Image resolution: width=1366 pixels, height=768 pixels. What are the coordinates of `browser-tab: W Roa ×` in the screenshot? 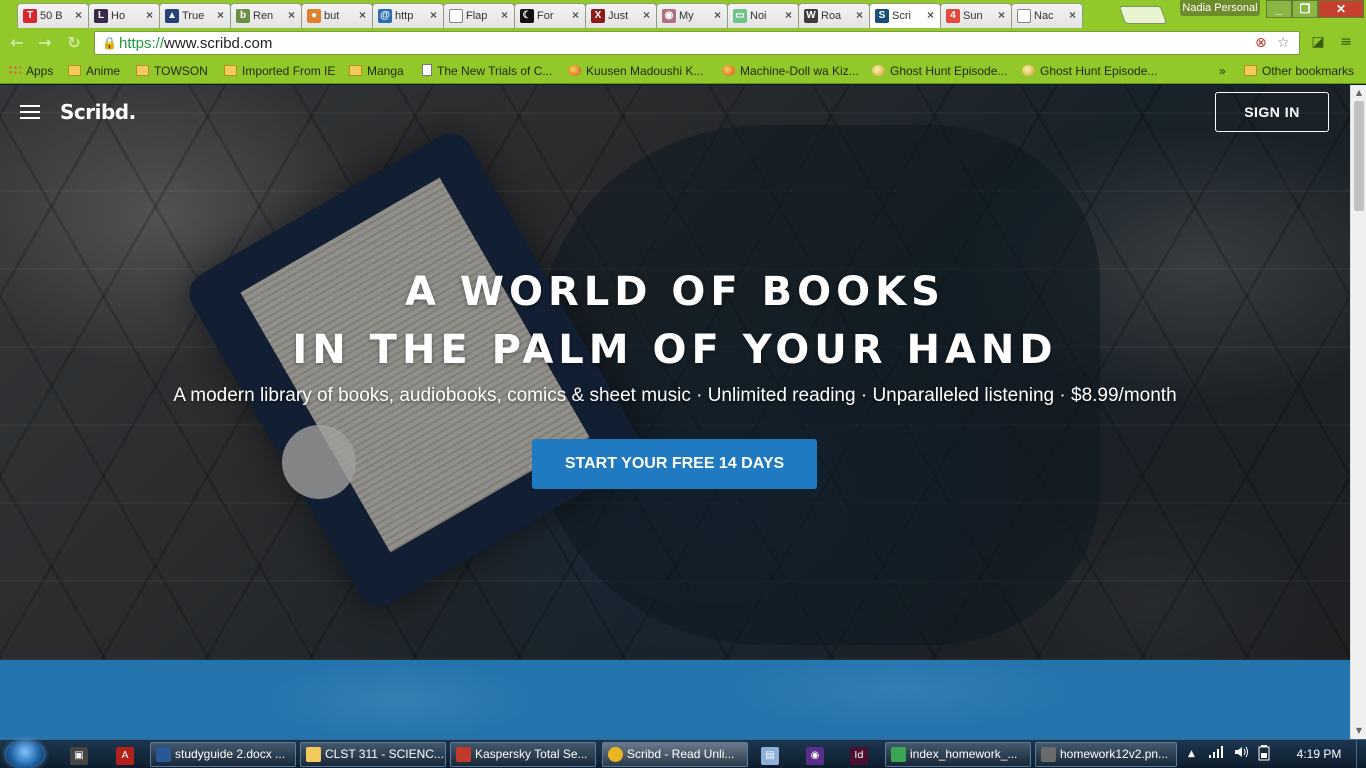 It's located at (834, 15).